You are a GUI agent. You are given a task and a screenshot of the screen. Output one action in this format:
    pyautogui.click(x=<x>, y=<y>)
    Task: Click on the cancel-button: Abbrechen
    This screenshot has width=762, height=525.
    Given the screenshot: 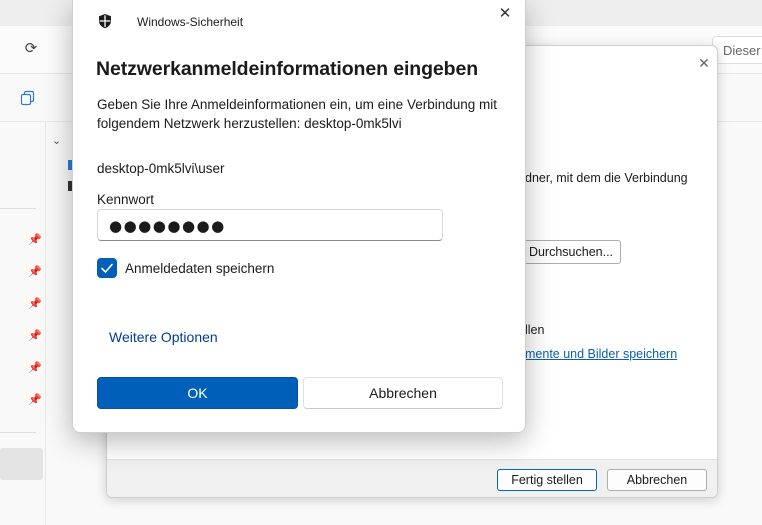 What is the action you would take?
    pyautogui.click(x=403, y=393)
    